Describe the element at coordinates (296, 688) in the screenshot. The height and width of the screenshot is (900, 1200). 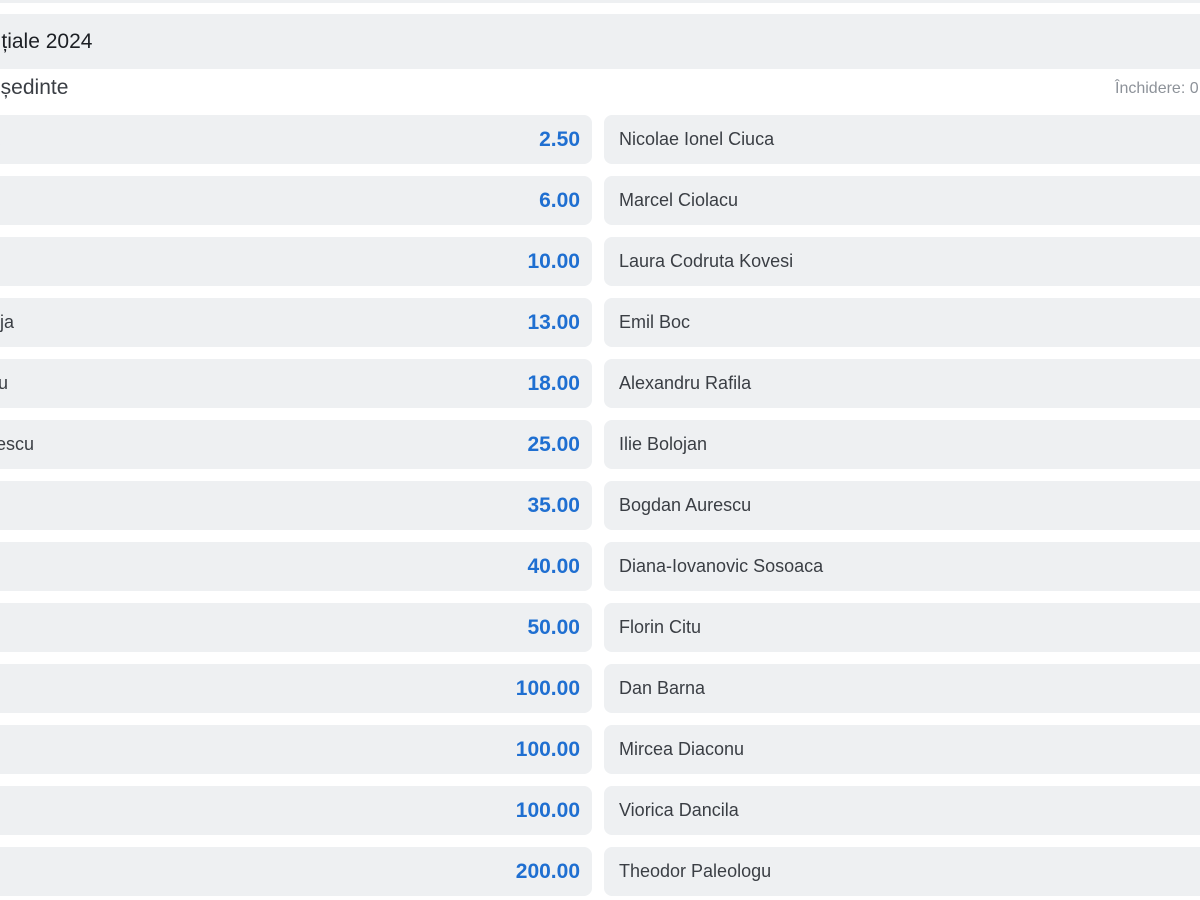
I see `selection-cell-left: 100.00` at that location.